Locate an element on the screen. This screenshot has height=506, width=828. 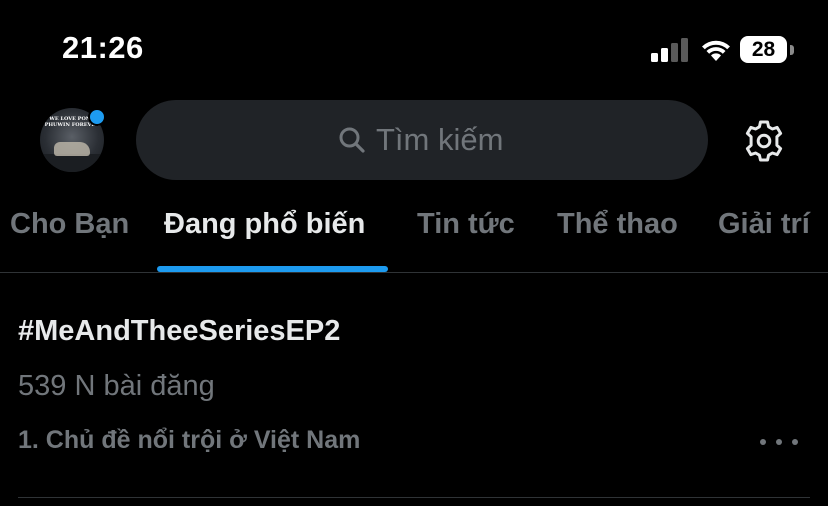
trend-context: 1. Chủ đề nổi trội ở Việt Nam is located at coordinates (189, 440).